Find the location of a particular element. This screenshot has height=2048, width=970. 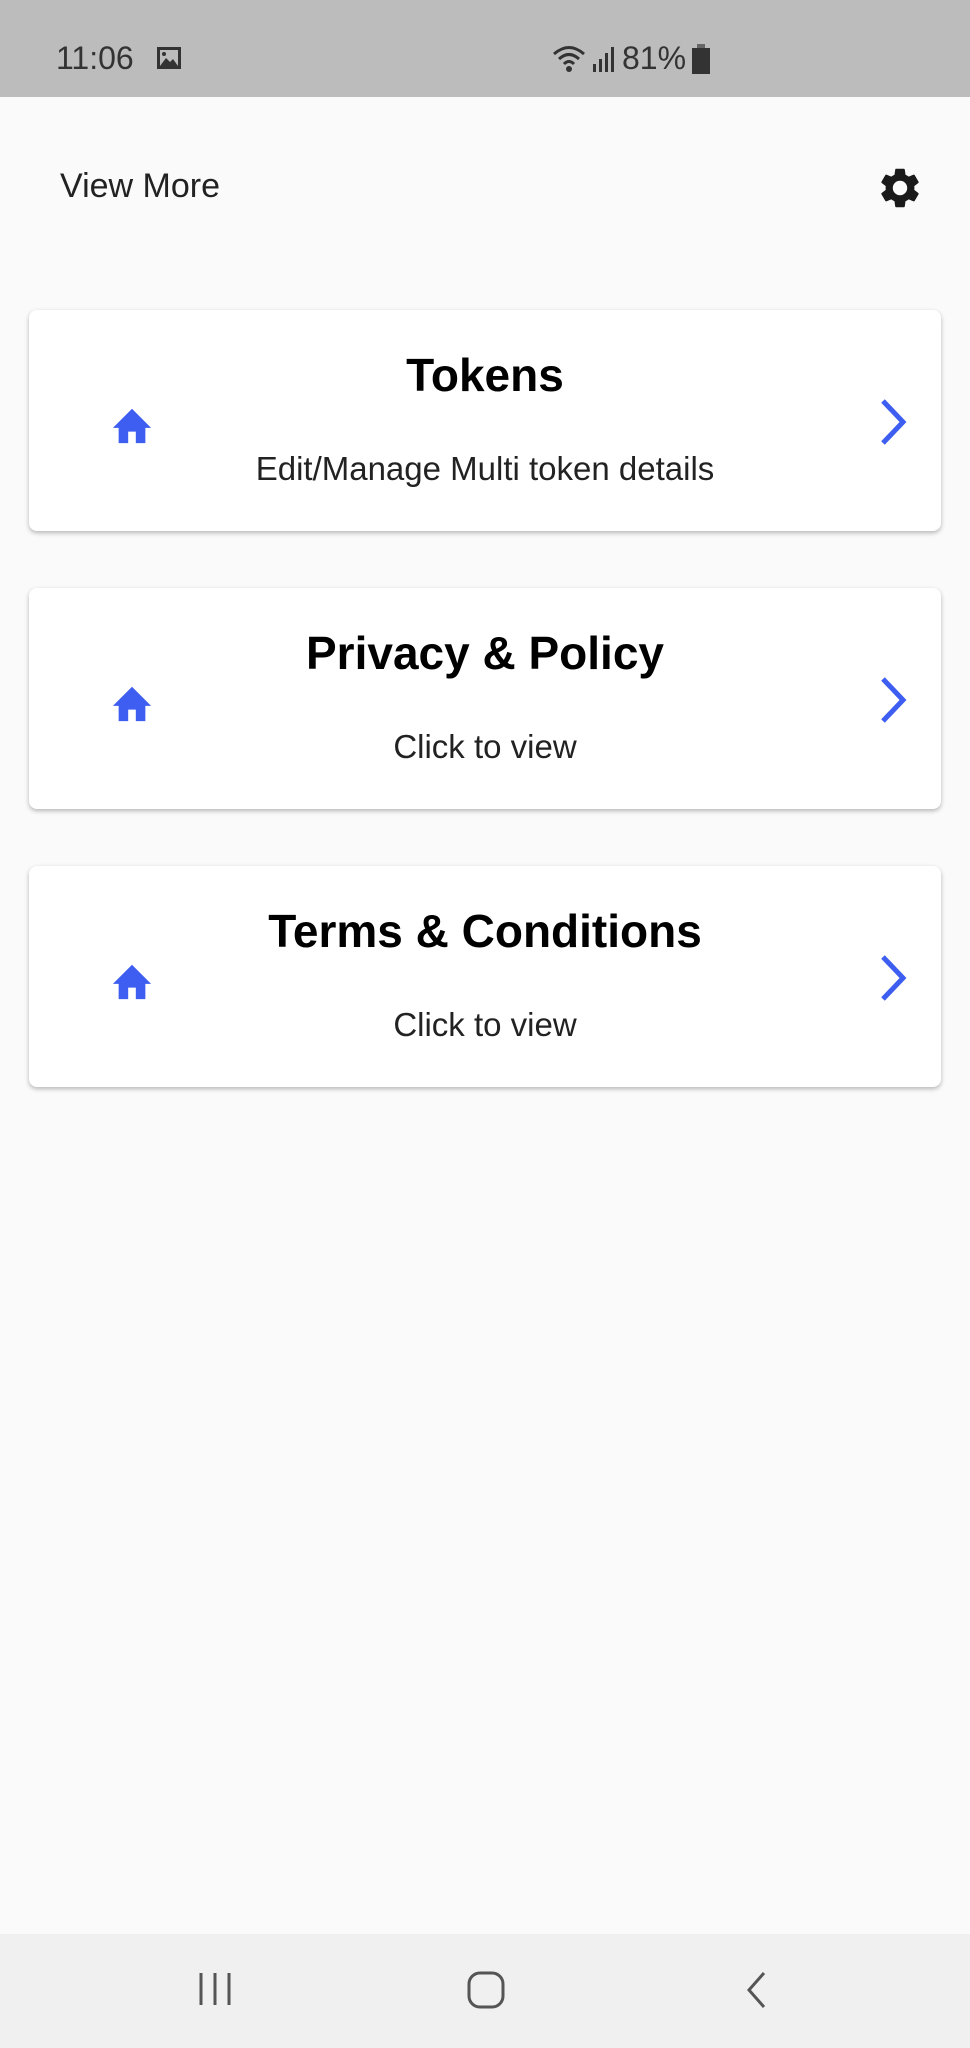

back-icon is located at coordinates (756, 1990).